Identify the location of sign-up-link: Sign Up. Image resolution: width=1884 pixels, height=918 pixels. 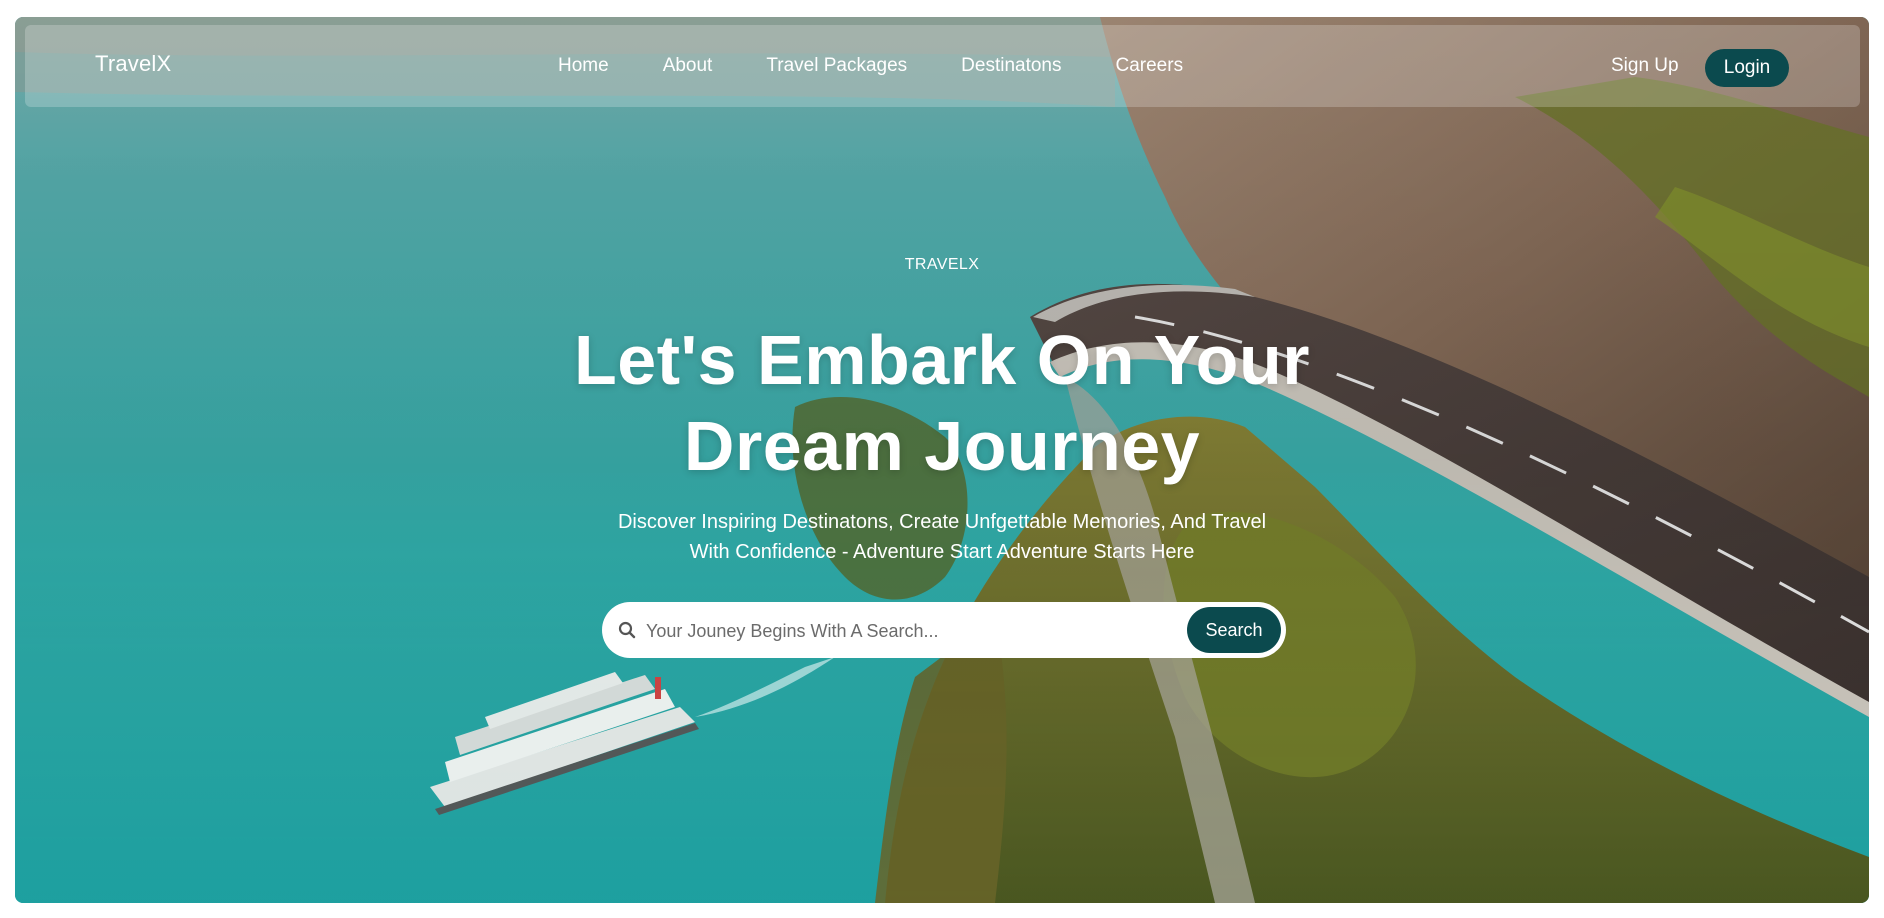
(1645, 66).